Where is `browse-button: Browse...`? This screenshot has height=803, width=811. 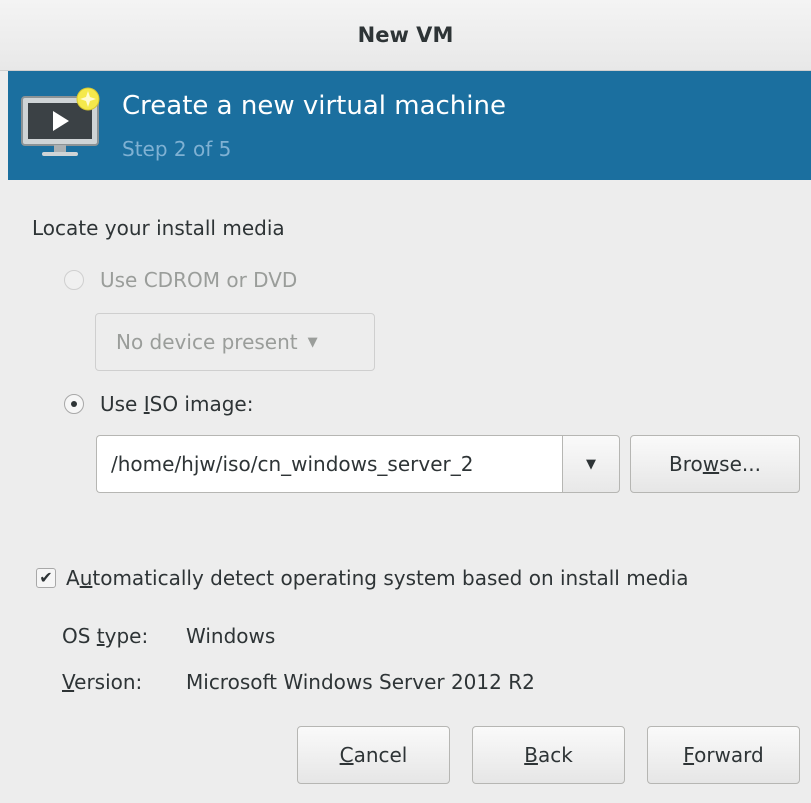
browse-button: Browse... is located at coordinates (715, 464).